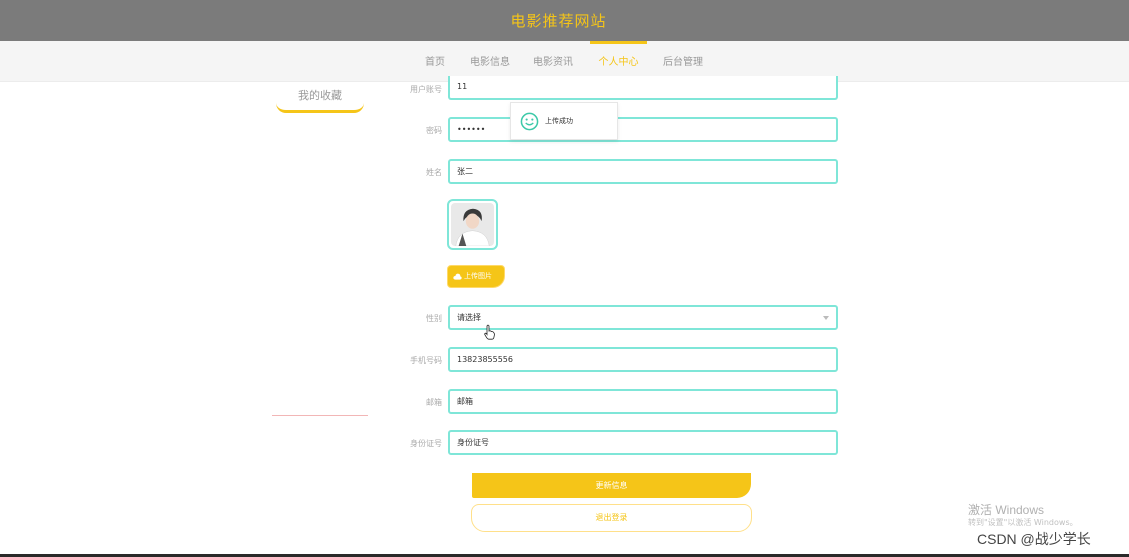  Describe the element at coordinates (1023, 522) in the screenshot. I see `windows-activation-subtitle: 转到"设置"以激活 Windows。` at that location.